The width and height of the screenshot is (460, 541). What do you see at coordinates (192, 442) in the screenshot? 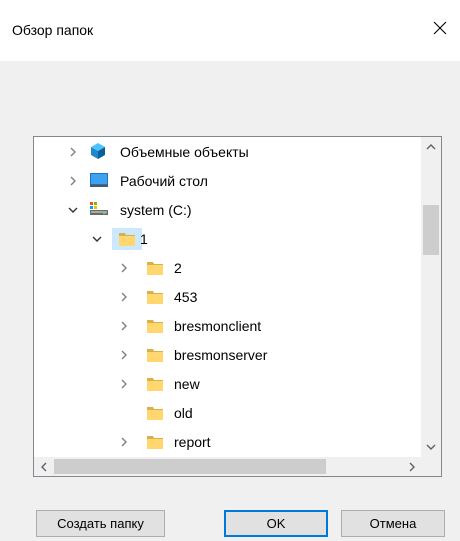
I see `tree-item-label: report` at bounding box center [192, 442].